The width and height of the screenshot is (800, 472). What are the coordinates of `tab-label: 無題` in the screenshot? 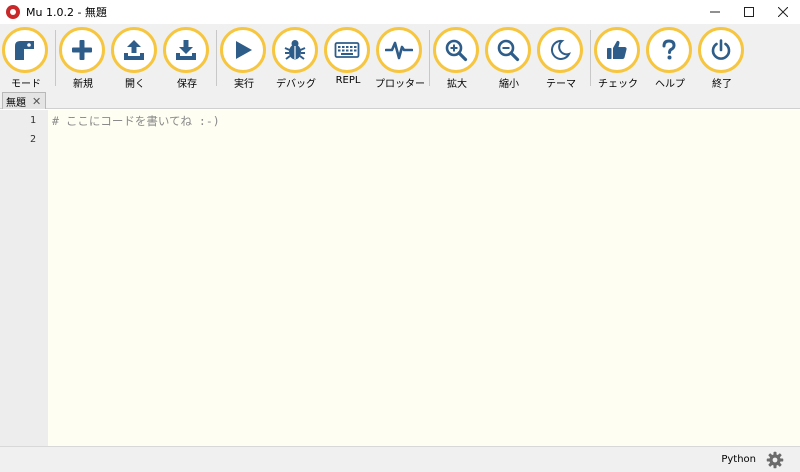 It's located at (16, 103).